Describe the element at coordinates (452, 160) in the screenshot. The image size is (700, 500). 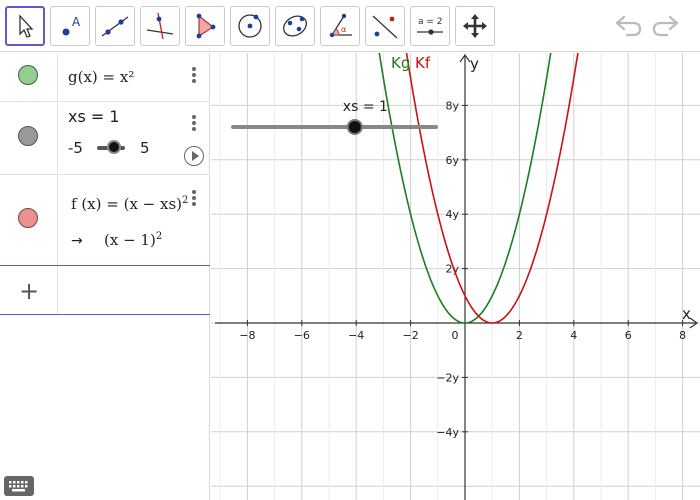
I see `y-tick-label: 6y` at that location.